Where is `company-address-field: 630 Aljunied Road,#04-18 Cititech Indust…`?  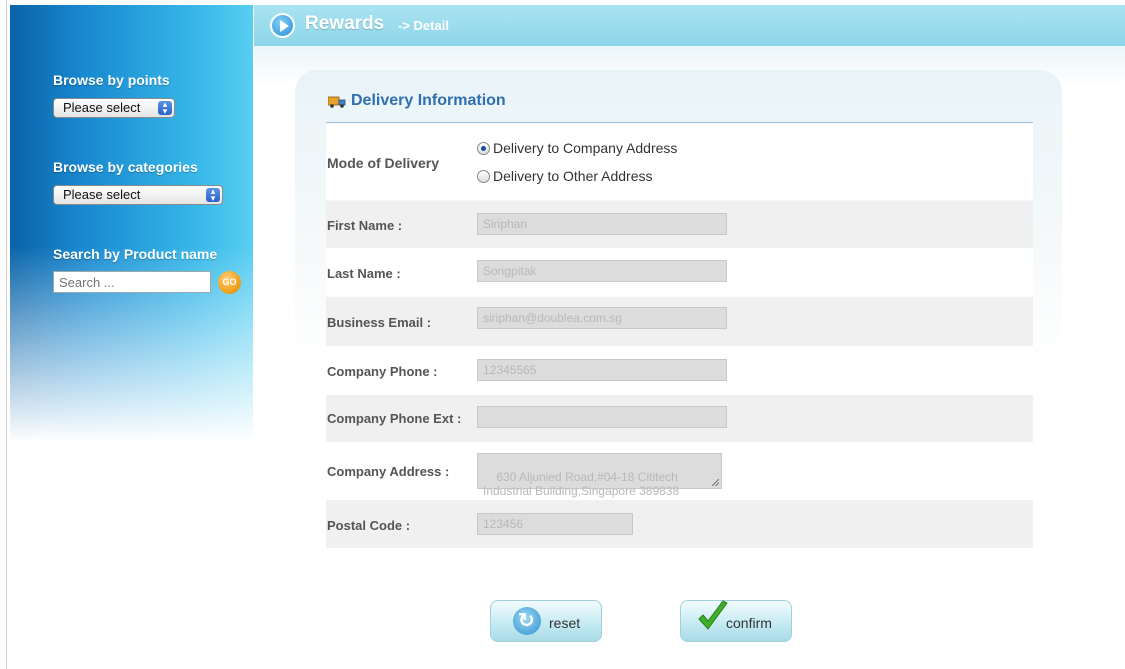
company-address-field: 630 Aljunied Road,#04-18 Cititech Indust… is located at coordinates (599, 475).